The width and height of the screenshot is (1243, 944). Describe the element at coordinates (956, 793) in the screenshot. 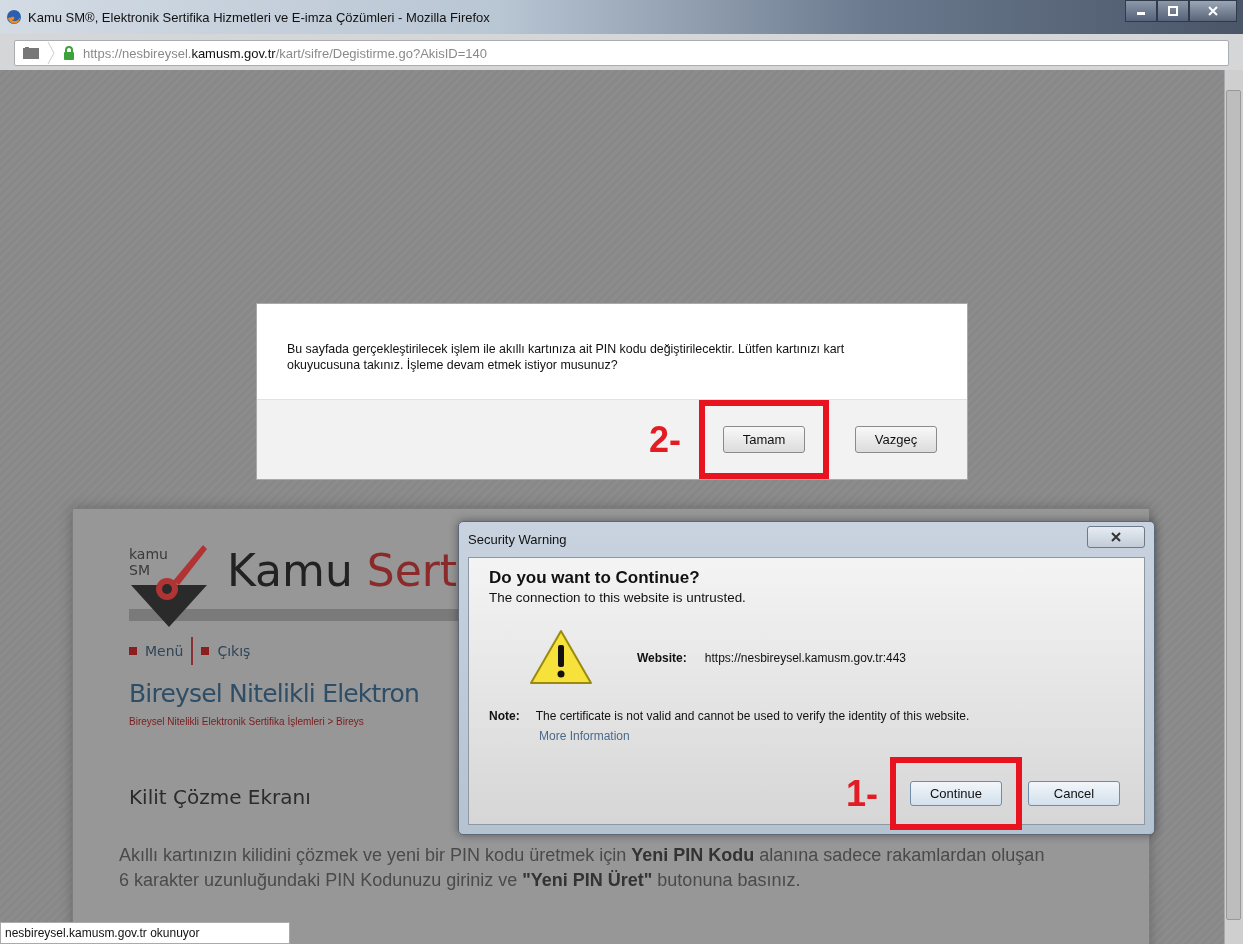

I see `dialog-button: Continue` at that location.